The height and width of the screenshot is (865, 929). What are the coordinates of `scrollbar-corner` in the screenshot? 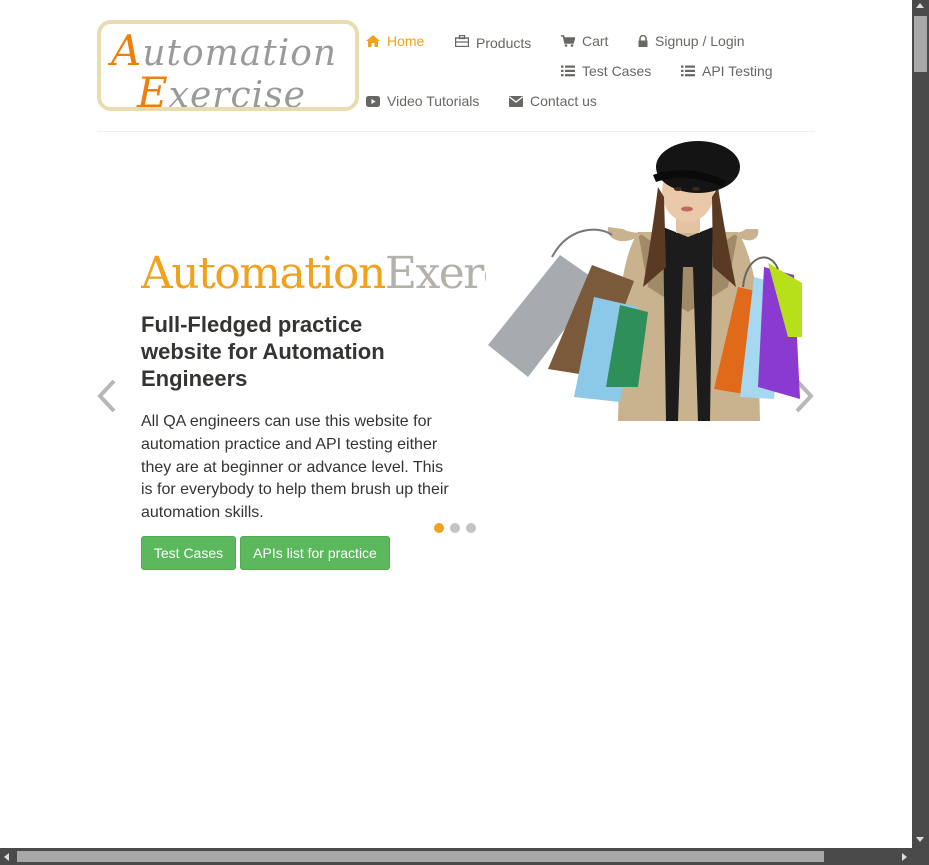 It's located at (920, 856).